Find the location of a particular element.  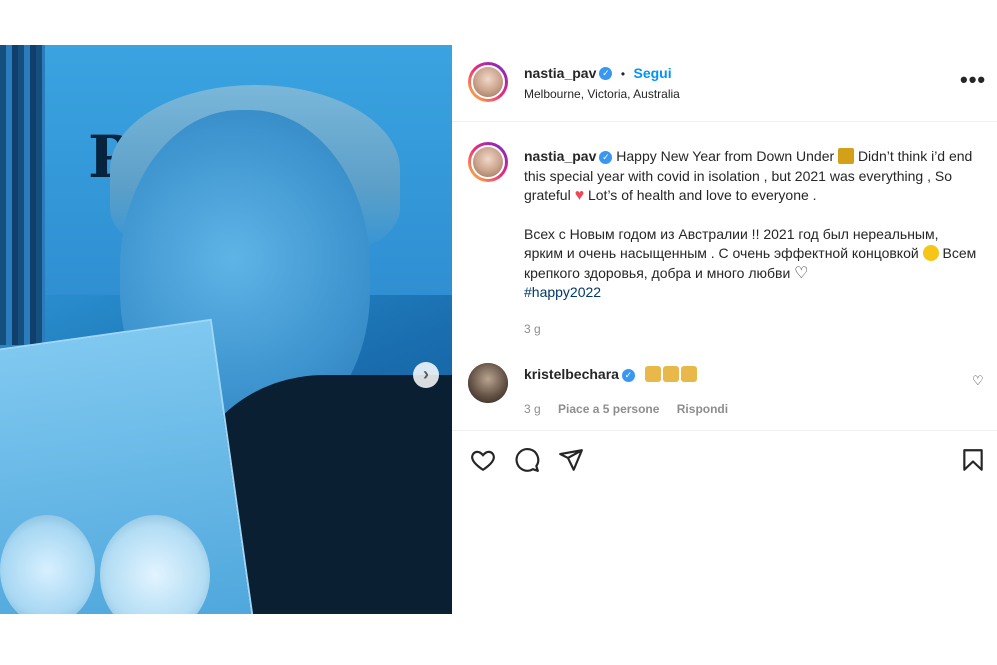

comment-icon is located at coordinates (527, 460).